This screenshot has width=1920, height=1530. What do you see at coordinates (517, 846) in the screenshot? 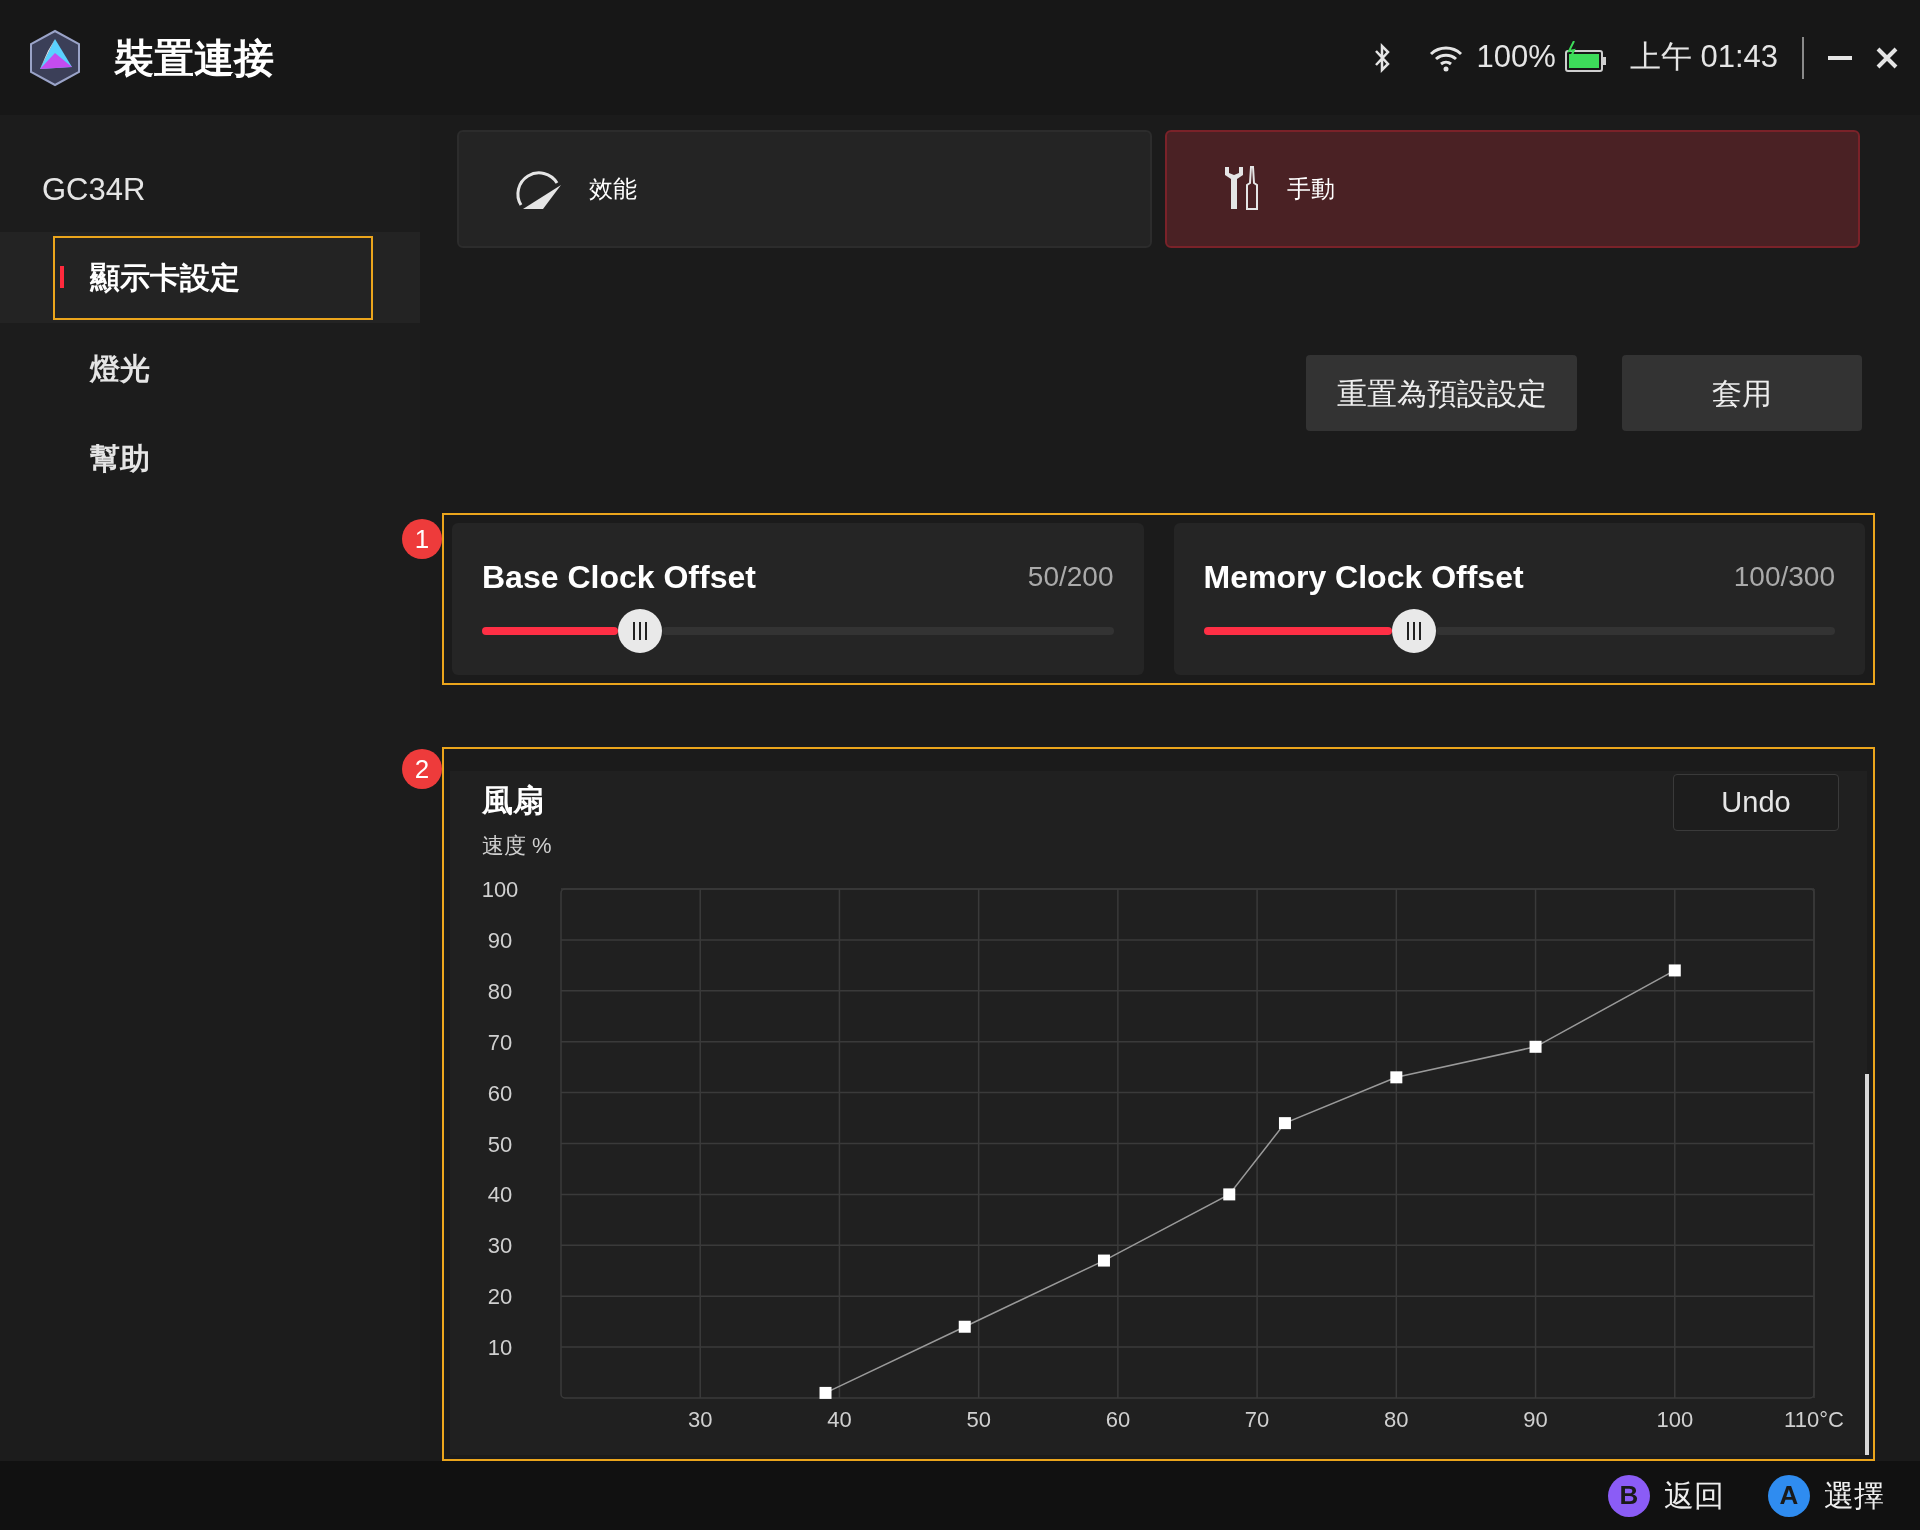
I see `axis-label: 速度 %` at bounding box center [517, 846].